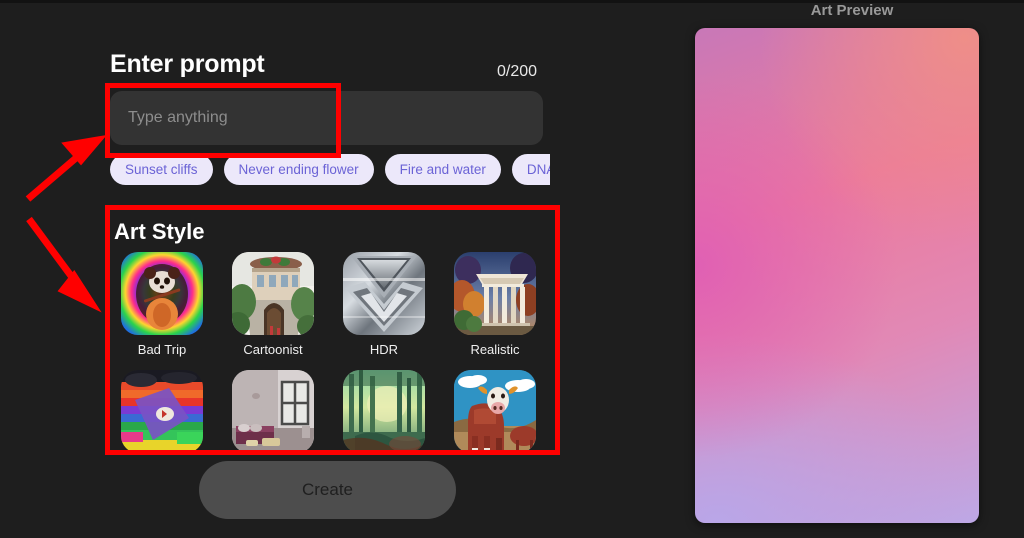 The image size is (1024, 538). I want to click on cow-landscape-thumbnail, so click(495, 411).